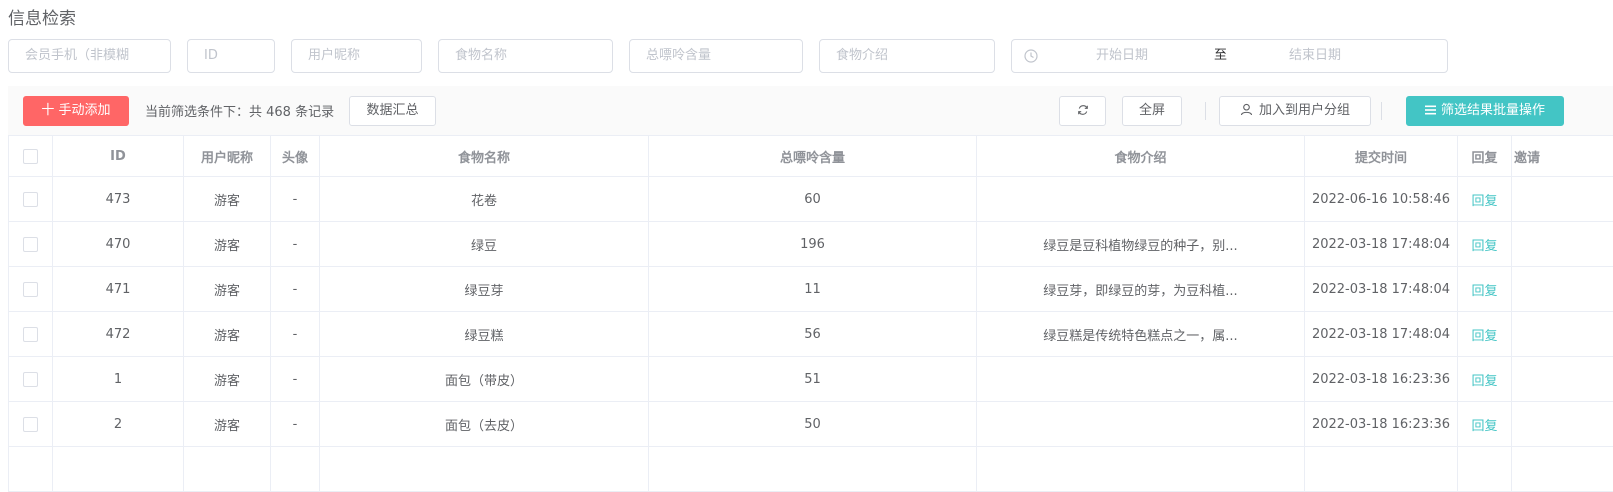 The height and width of the screenshot is (492, 1613). What do you see at coordinates (813, 199) in the screenshot?
I see `cell-purine: 60` at bounding box center [813, 199].